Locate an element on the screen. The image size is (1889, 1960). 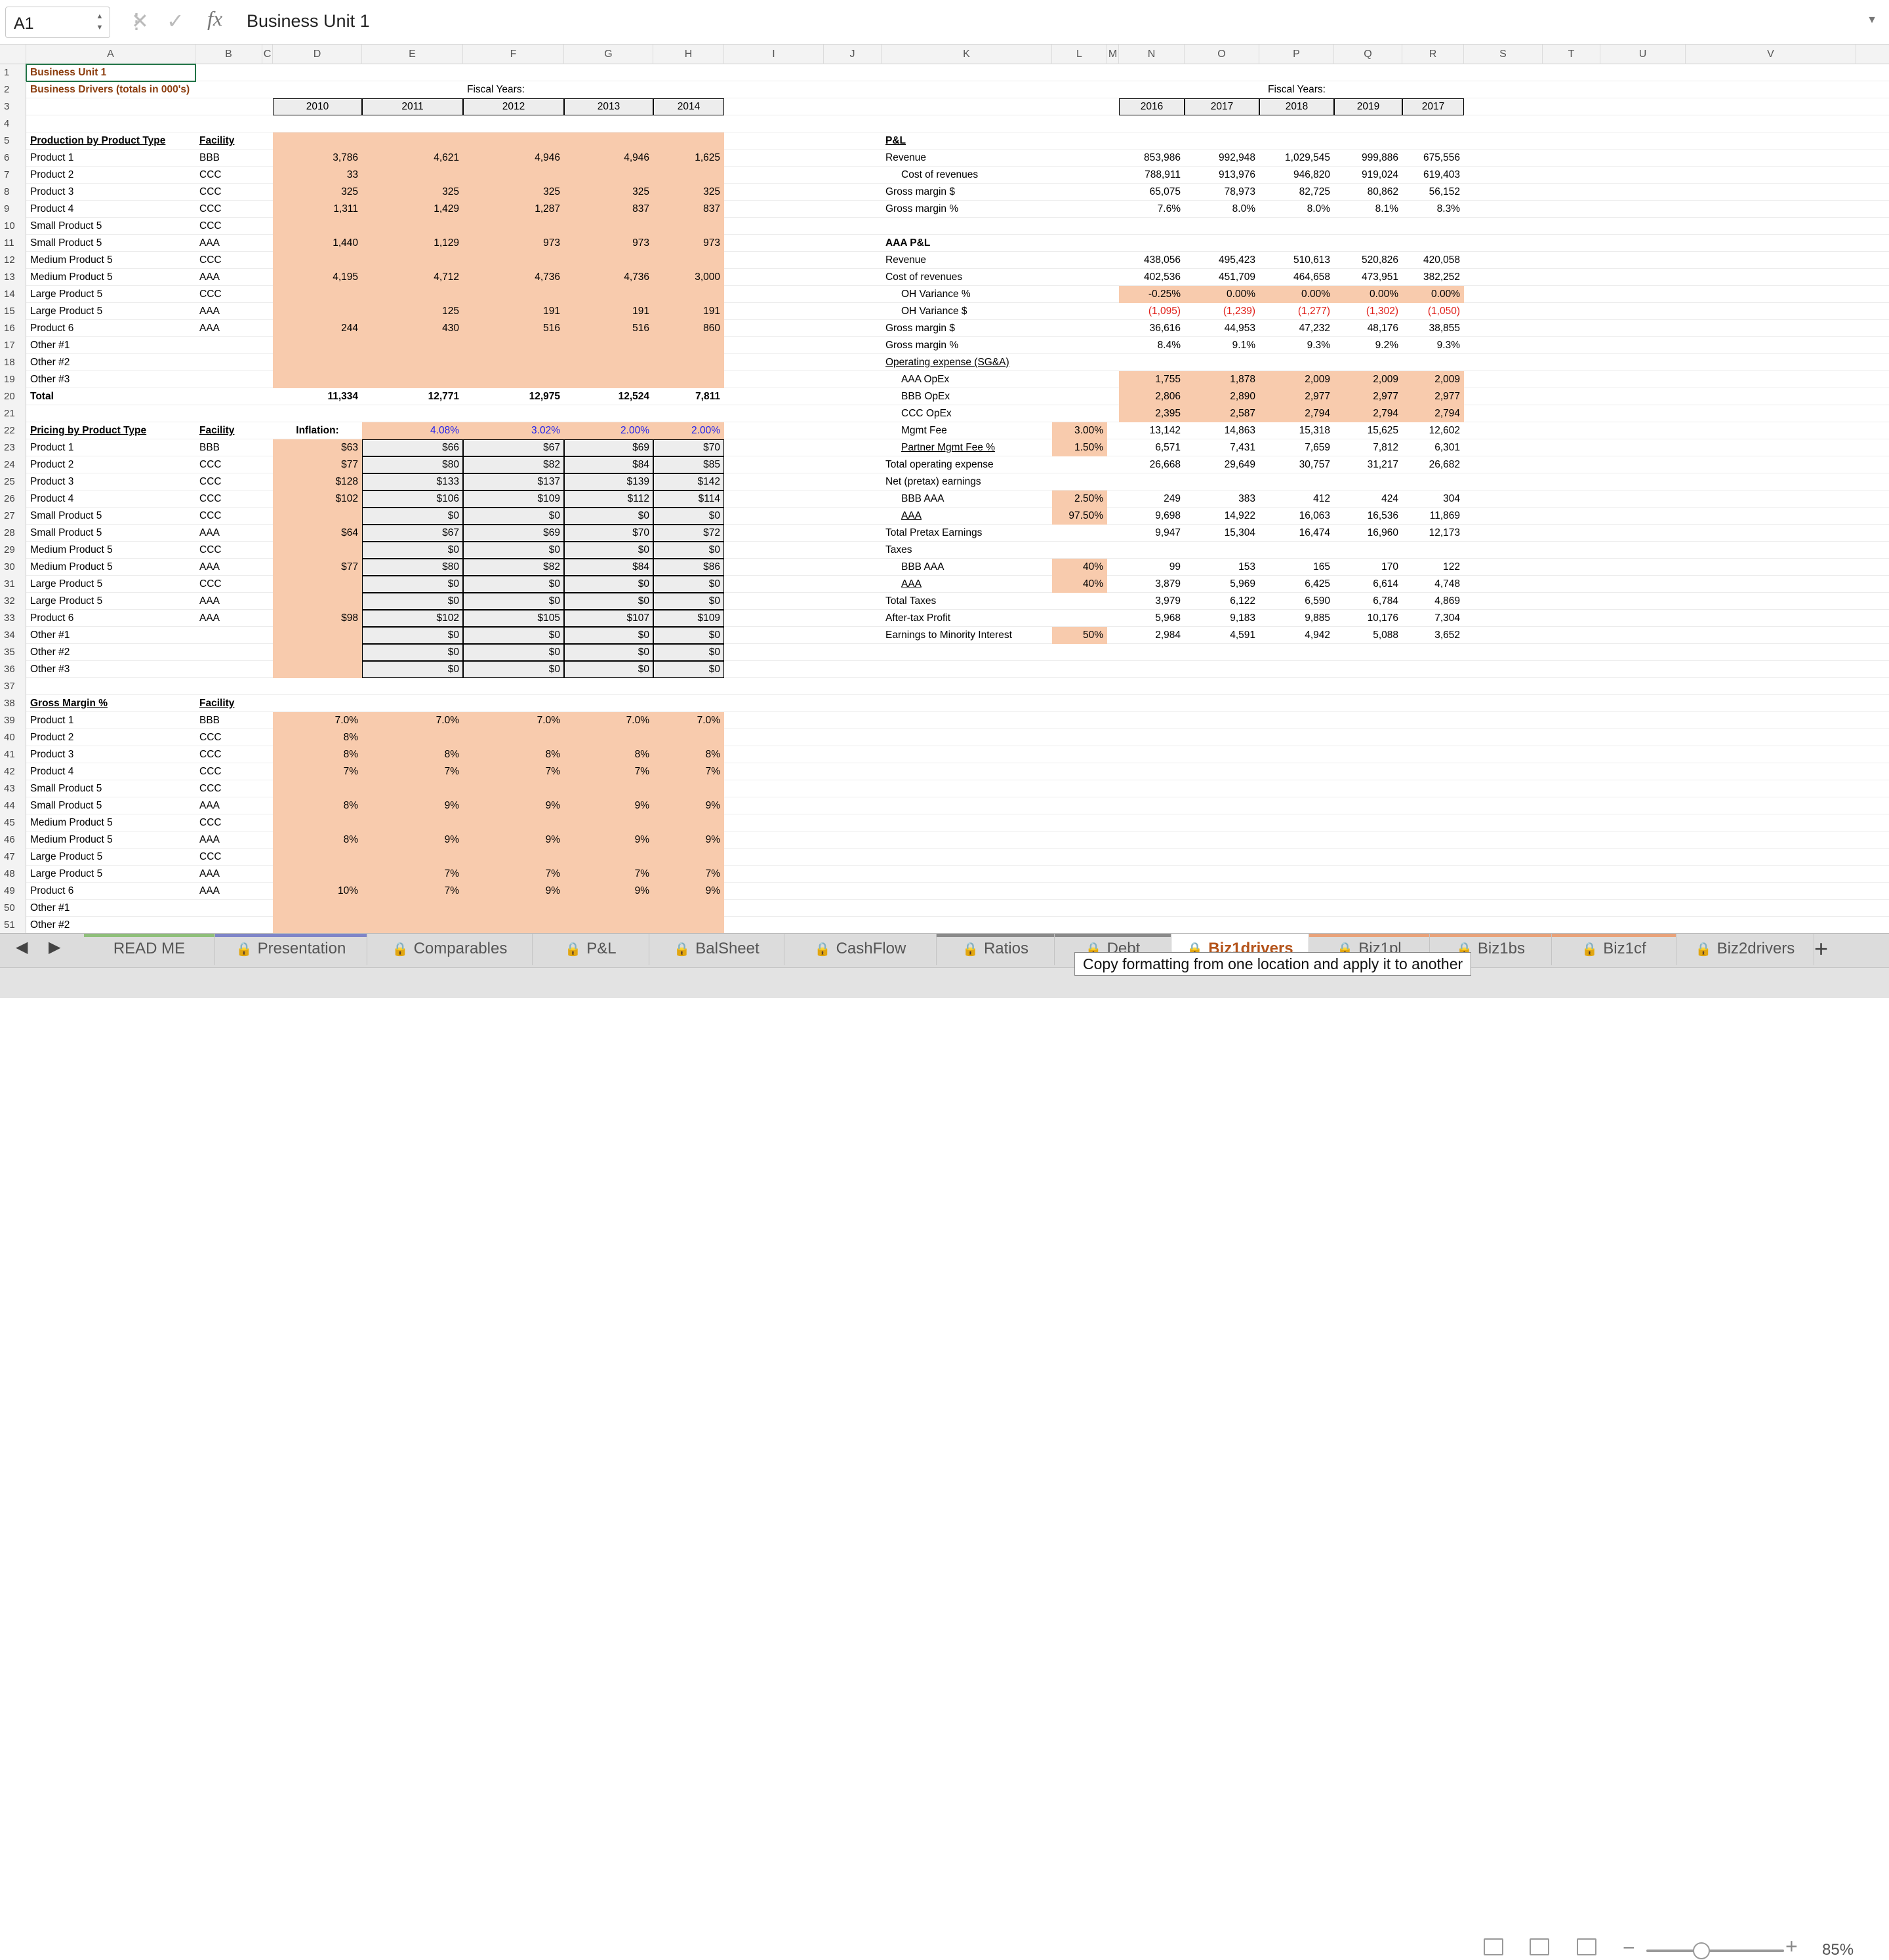
cell-o12: 495,423 is located at coordinates (1222, 260).